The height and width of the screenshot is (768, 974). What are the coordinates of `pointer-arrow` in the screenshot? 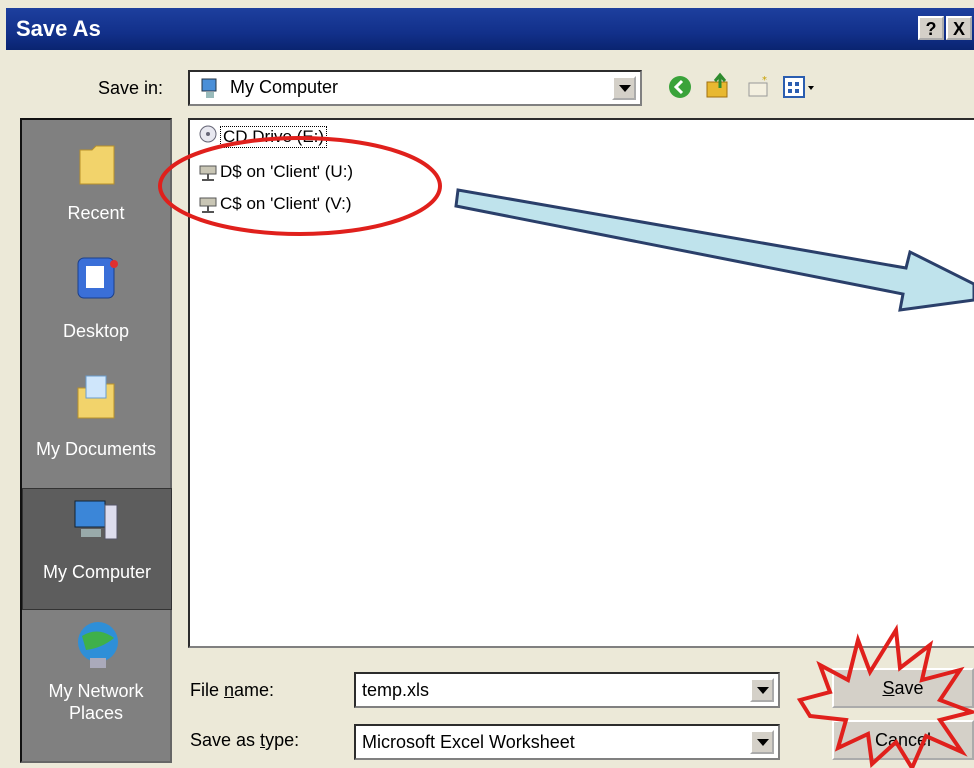 It's located at (714, 250).